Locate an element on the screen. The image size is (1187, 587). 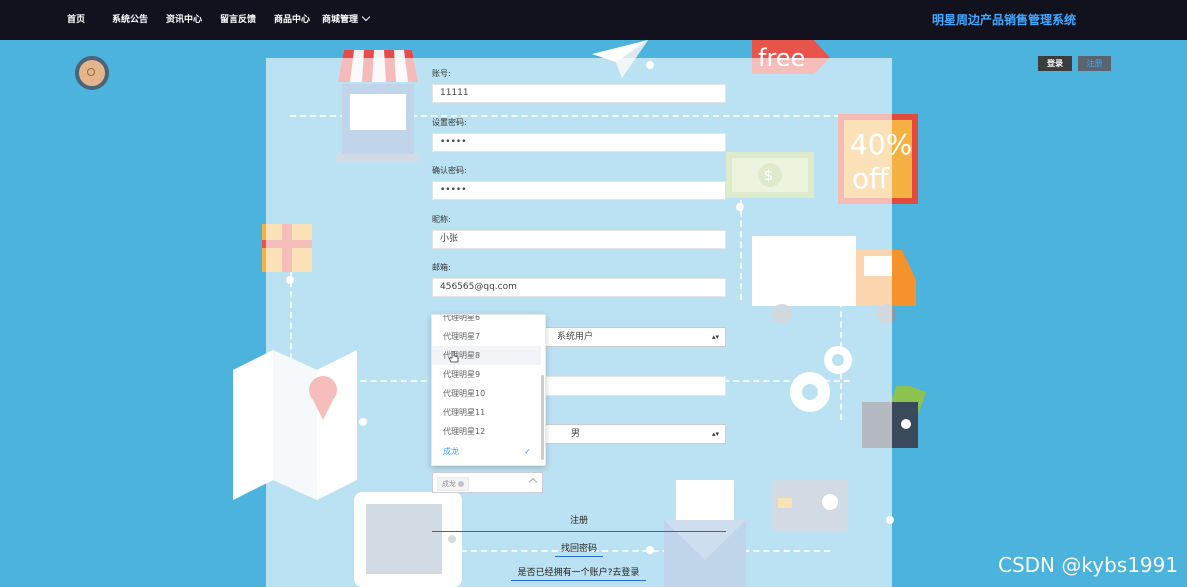
star-multiselect: 成龙 is located at coordinates (487, 482).